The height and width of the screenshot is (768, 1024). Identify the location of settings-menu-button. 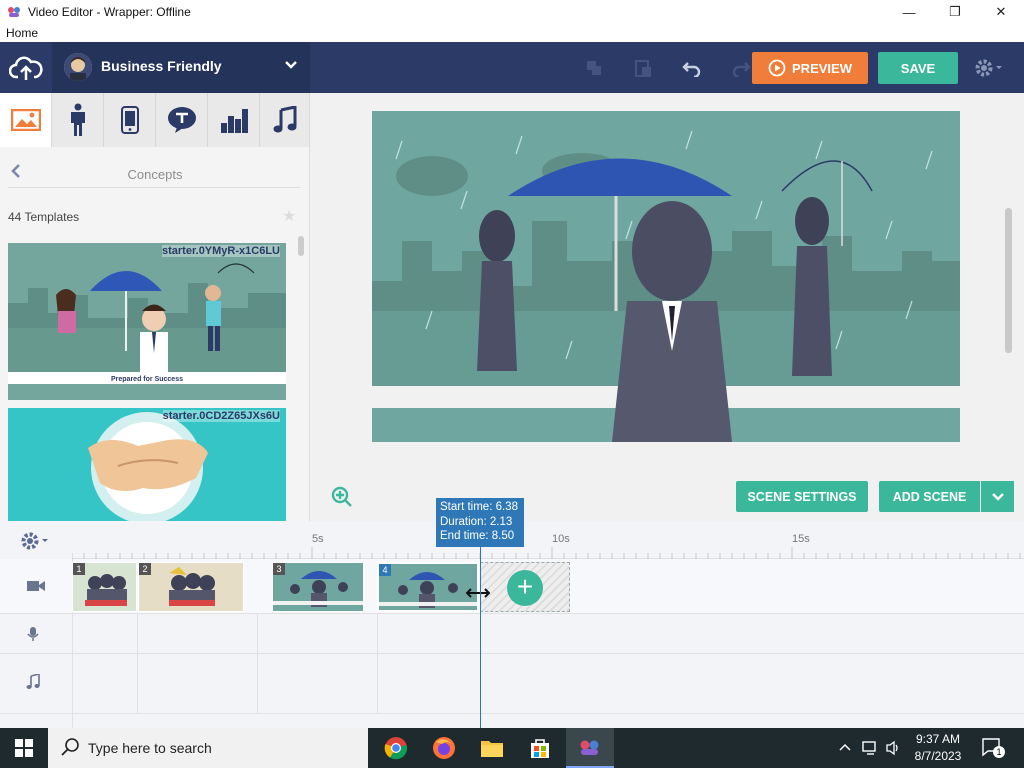
(994, 68).